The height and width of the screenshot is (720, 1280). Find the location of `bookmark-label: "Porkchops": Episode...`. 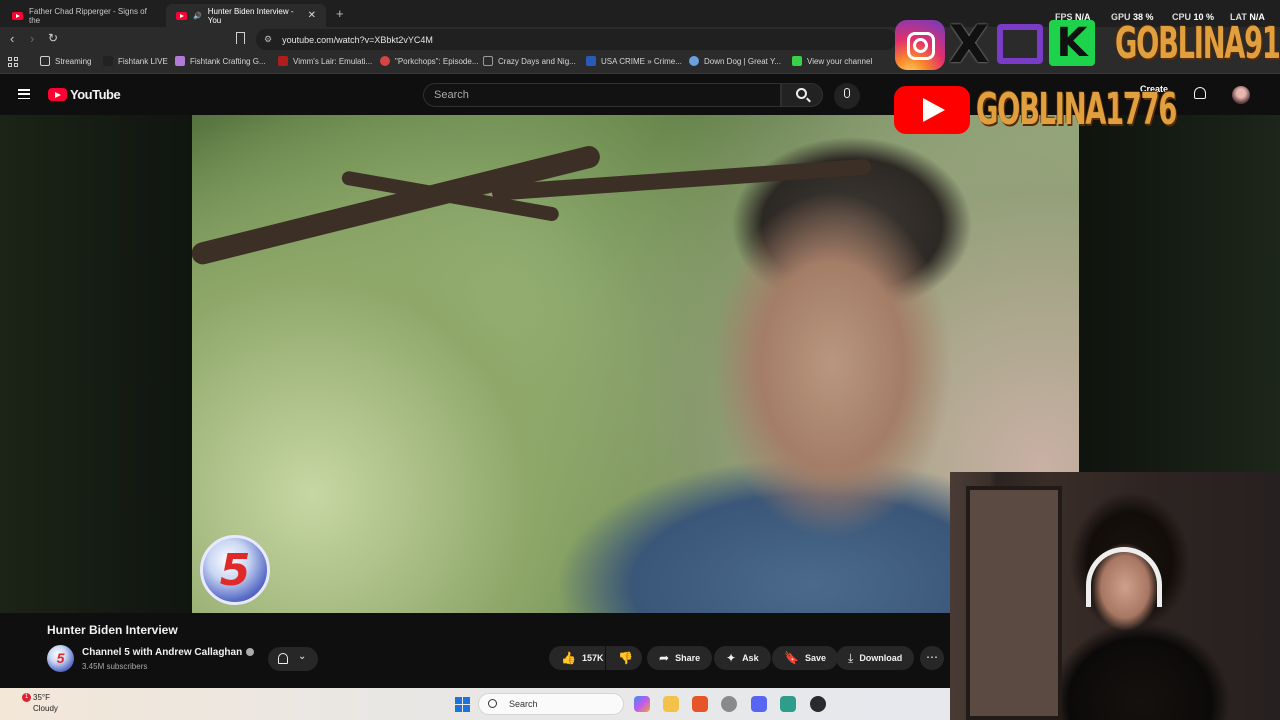

bookmark-label: "Porkchops": Episode... is located at coordinates (437, 61).